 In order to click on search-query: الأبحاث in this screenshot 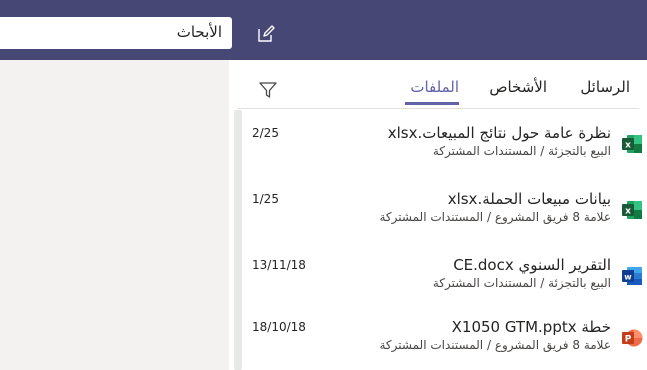, I will do `click(199, 32)`.